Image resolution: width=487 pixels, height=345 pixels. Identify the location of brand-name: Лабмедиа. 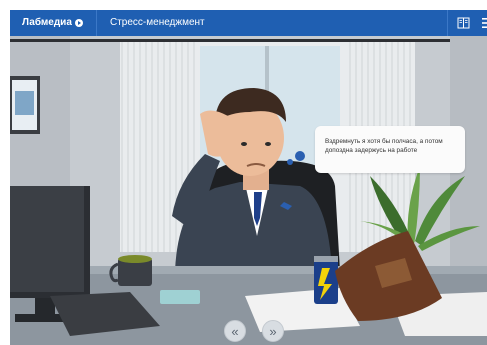
(47, 22).